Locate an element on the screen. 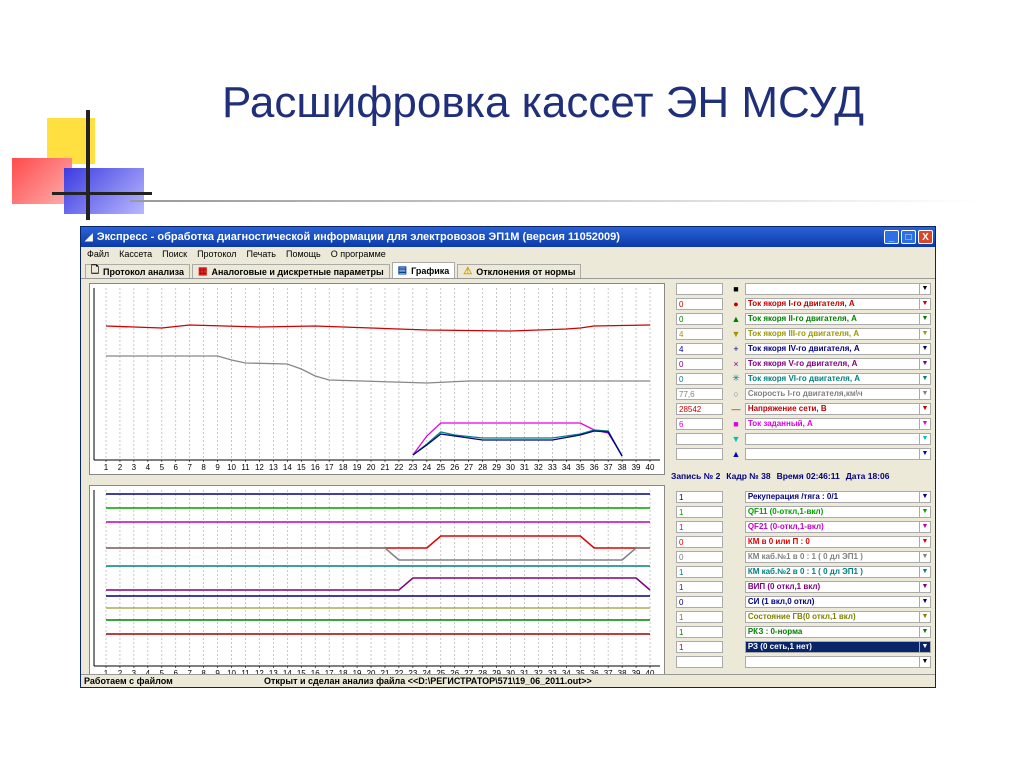  analog-param-value: 77,6 is located at coordinates (700, 393).